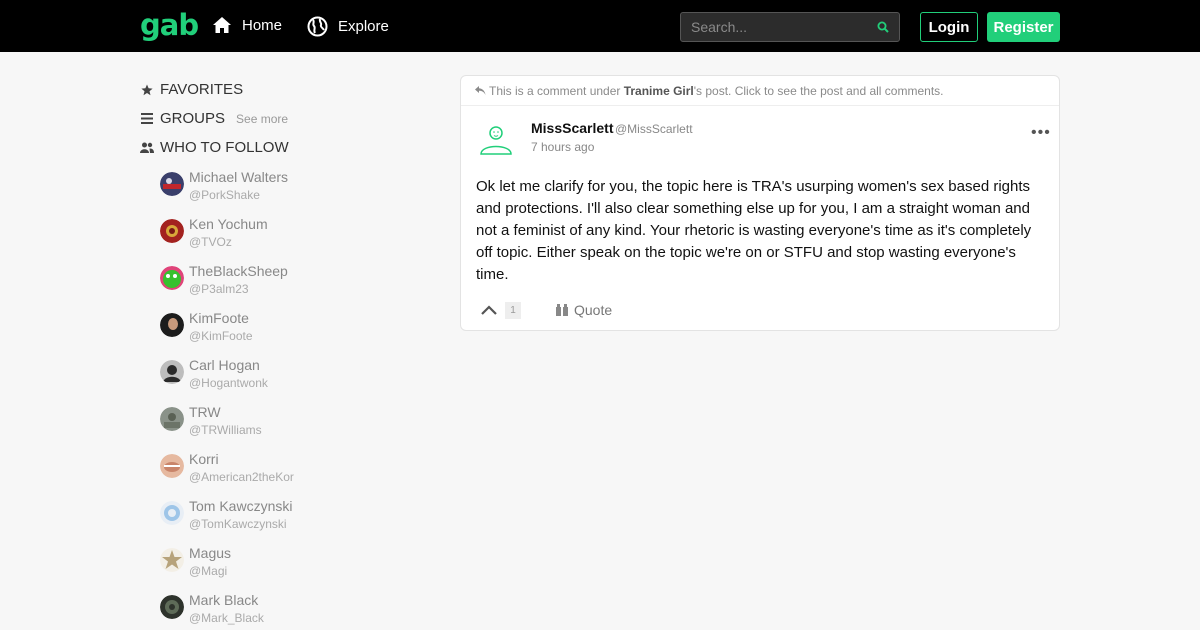  What do you see at coordinates (238, 524) in the screenshot?
I see `follow-handle: @TomKawczynski` at bounding box center [238, 524].